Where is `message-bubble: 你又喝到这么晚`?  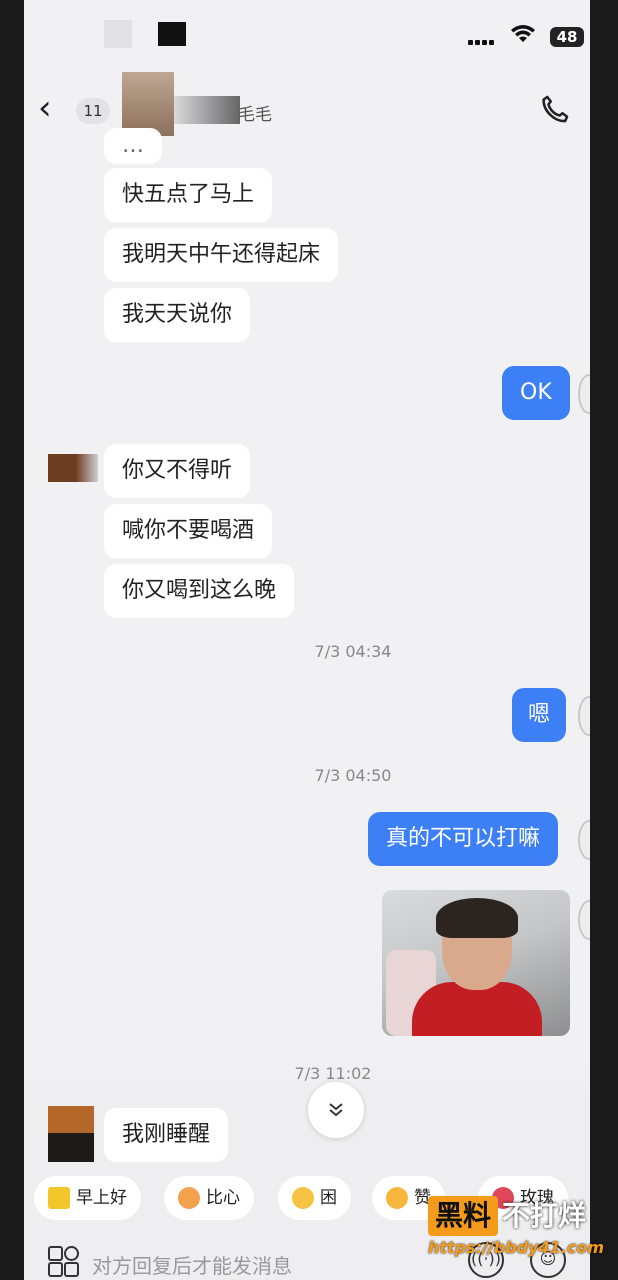 message-bubble: 你又喝到这么晚 is located at coordinates (199, 591).